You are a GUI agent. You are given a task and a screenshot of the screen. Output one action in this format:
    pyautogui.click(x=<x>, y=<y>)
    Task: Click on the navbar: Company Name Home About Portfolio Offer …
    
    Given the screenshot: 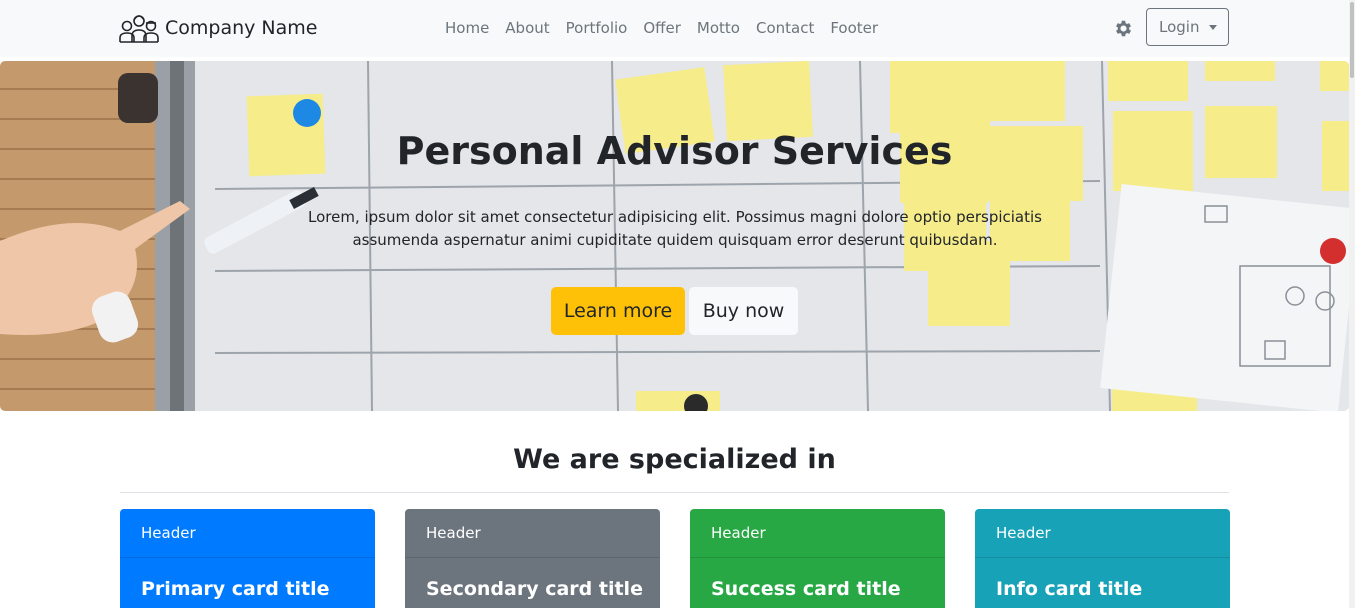 What is the action you would take?
    pyautogui.click(x=674, y=28)
    